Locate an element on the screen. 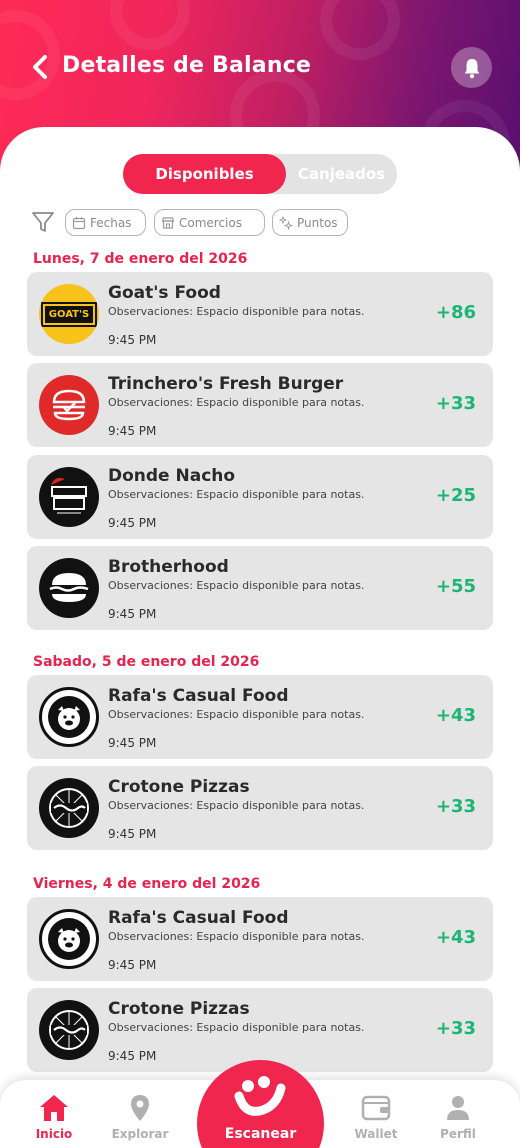 The height and width of the screenshot is (1148, 520). scan-logo-icon is located at coordinates (260, 1096).